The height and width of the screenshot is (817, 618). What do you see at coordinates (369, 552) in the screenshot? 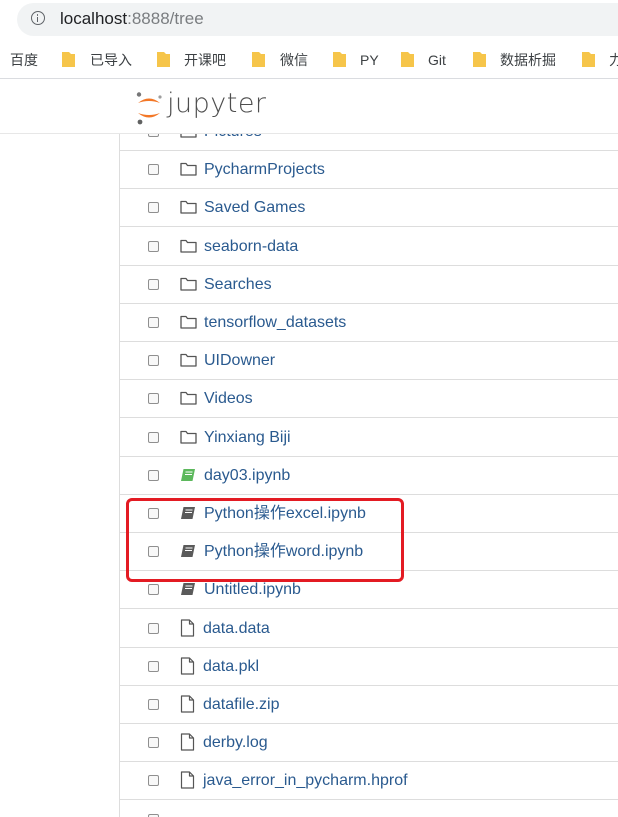
I see `file-list-row: Python操作word.ipynb` at bounding box center [369, 552].